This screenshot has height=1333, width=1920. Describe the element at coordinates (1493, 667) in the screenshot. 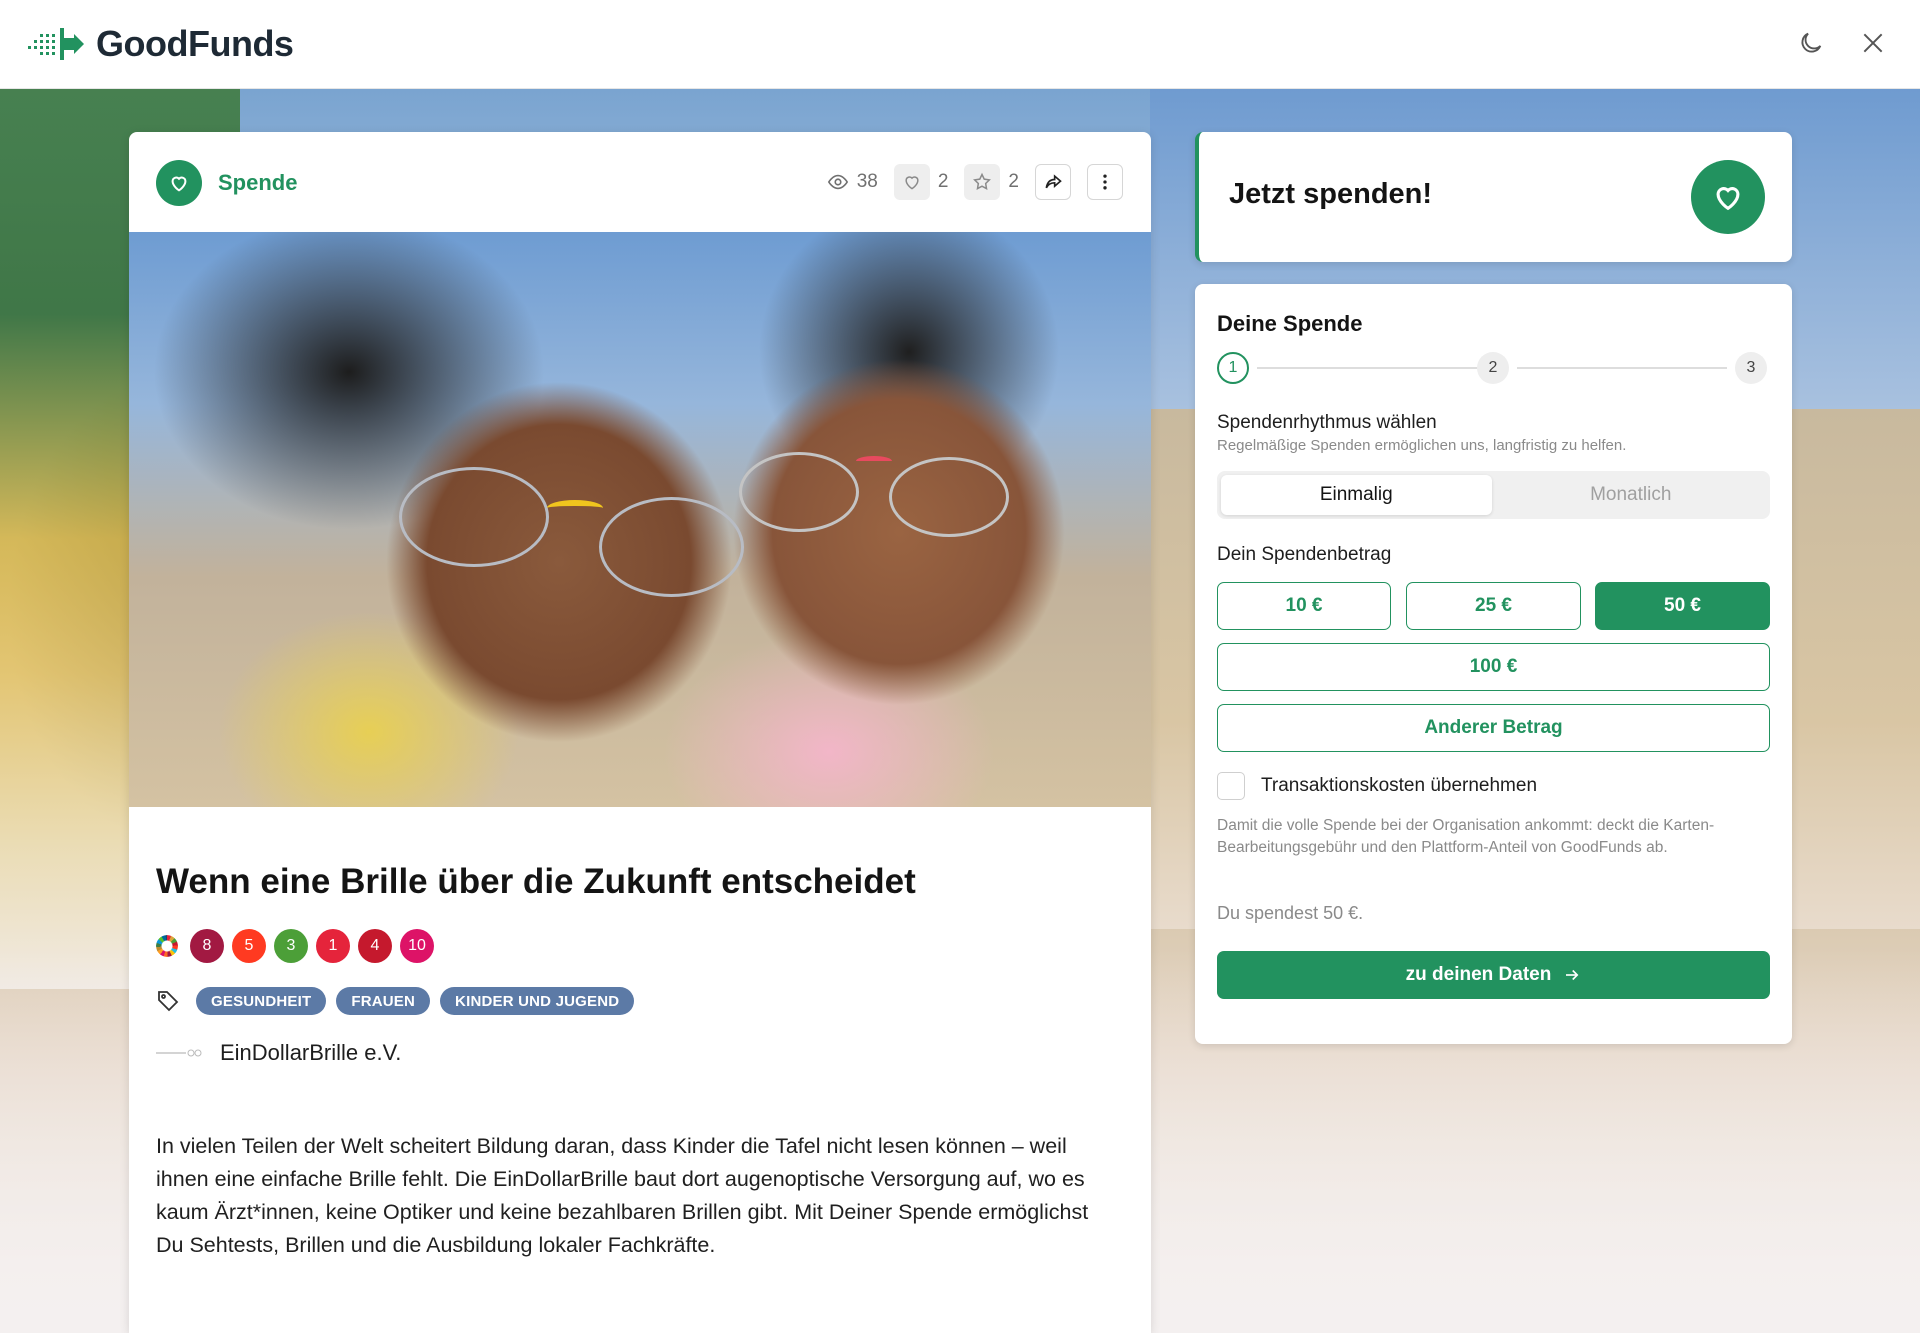

I see `amount-button-100: 100 €` at that location.